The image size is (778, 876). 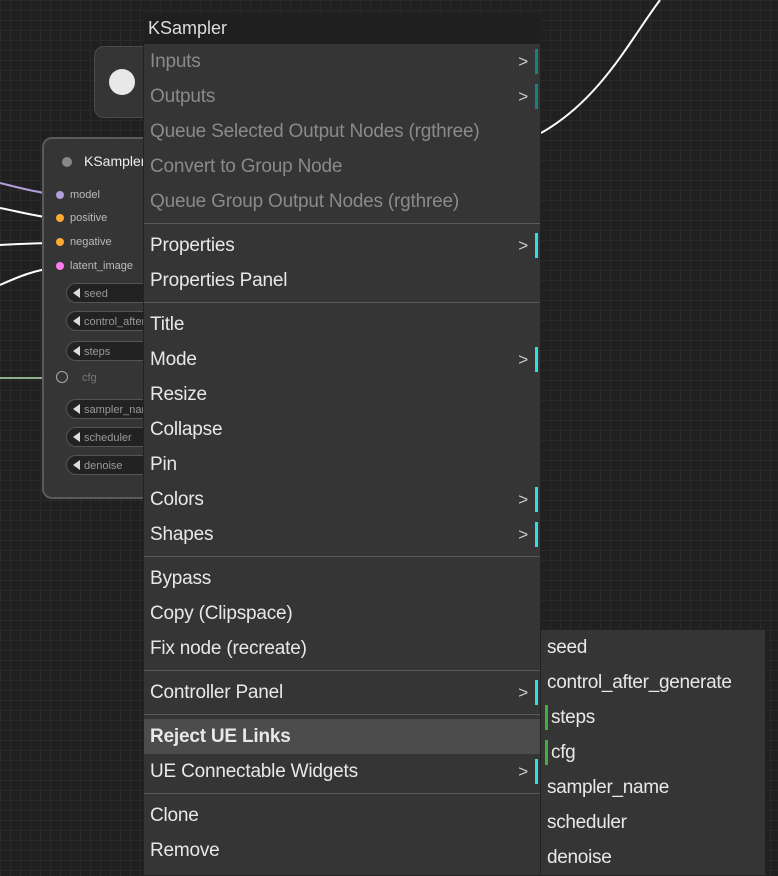 What do you see at coordinates (174, 815) in the screenshot?
I see `menu-item-label: Clone` at bounding box center [174, 815].